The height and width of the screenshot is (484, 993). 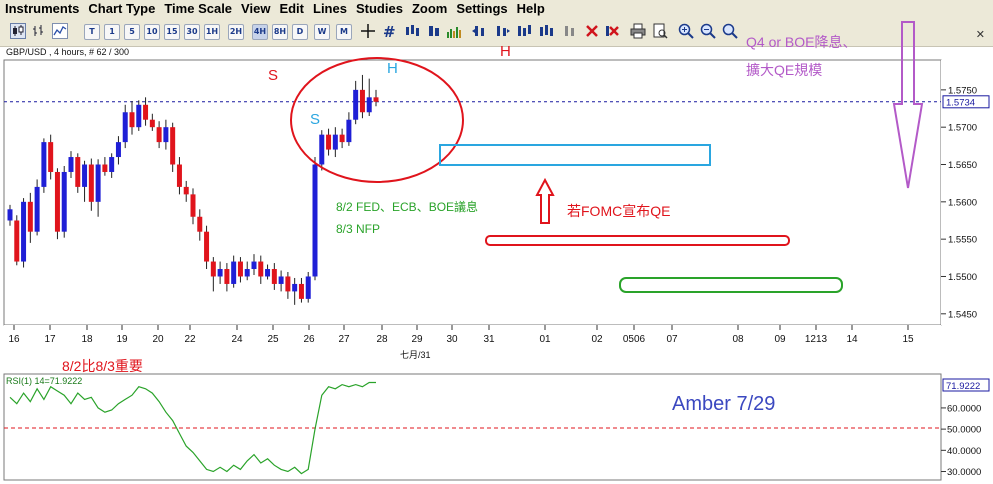 What do you see at coordinates (964, 430) in the screenshot?
I see `rsi-tick-label: 50.0000` at bounding box center [964, 430].